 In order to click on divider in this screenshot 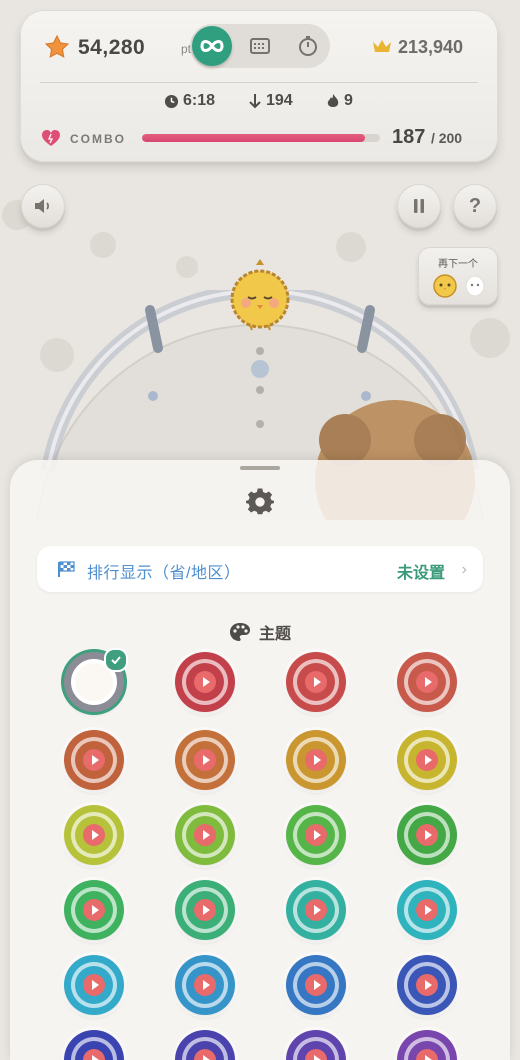, I will do `click(259, 82)`.